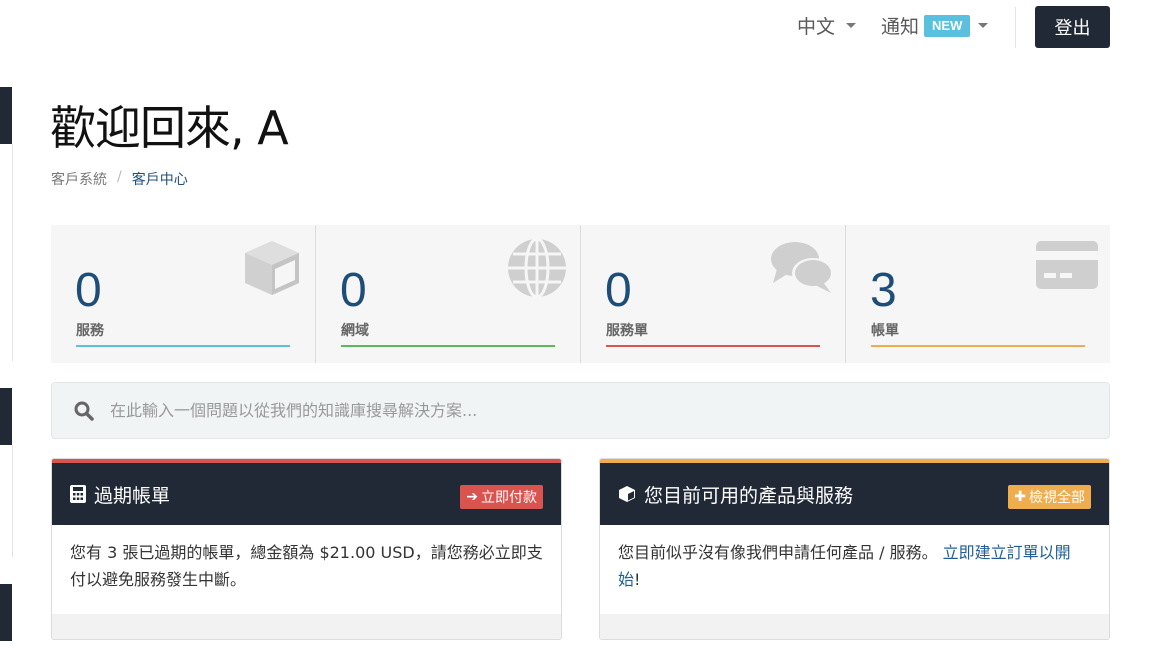 The image size is (1156, 662). What do you see at coordinates (78, 494) in the screenshot?
I see `calculator-icon` at bounding box center [78, 494].